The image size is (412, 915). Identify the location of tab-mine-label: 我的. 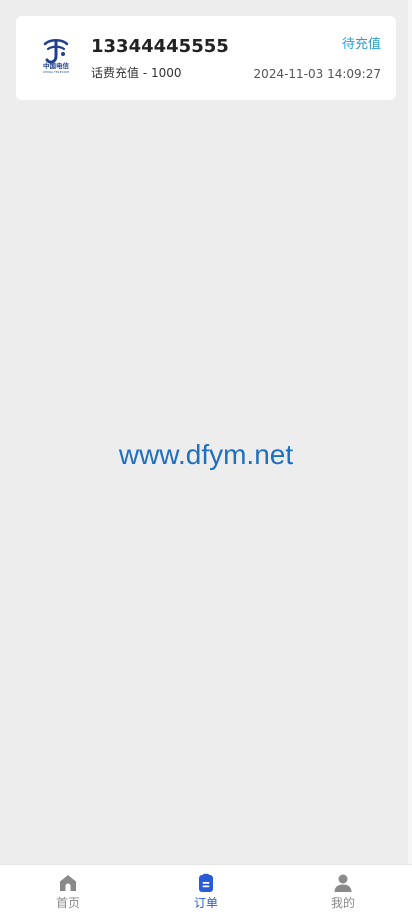
(342, 903).